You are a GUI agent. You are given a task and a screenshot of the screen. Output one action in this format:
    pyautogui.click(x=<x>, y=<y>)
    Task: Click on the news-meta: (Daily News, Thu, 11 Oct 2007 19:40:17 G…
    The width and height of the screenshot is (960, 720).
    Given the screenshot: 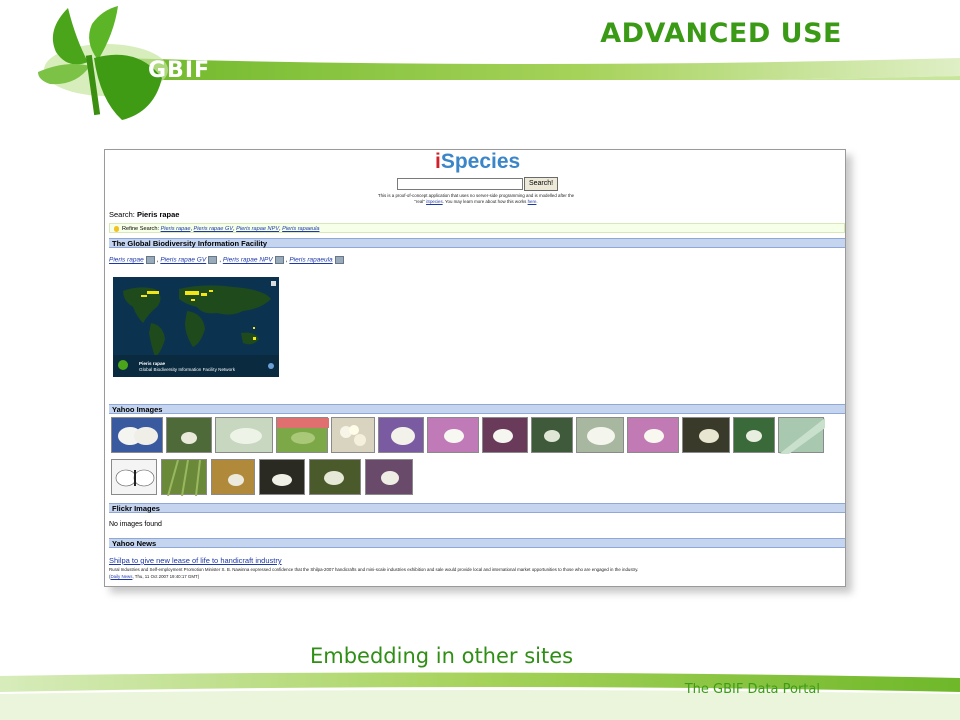 What is the action you would take?
    pyautogui.click(x=154, y=576)
    